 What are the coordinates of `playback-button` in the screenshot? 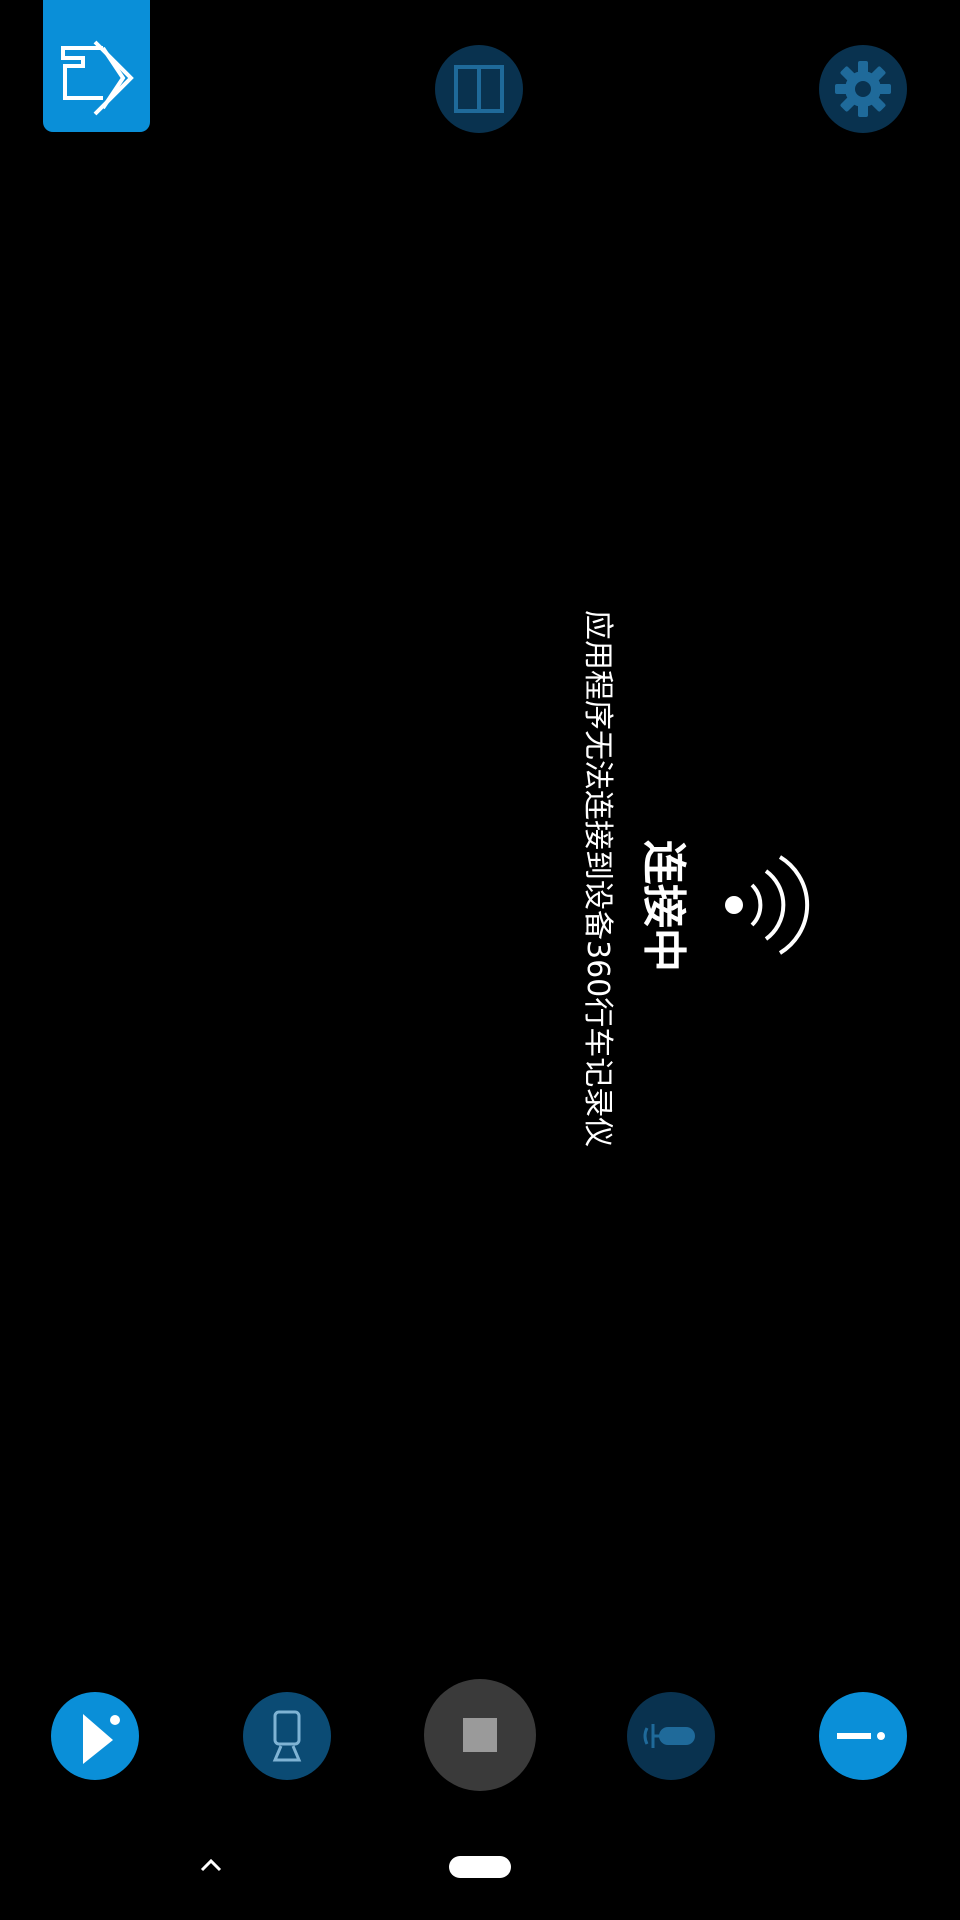 It's located at (95, 1736).